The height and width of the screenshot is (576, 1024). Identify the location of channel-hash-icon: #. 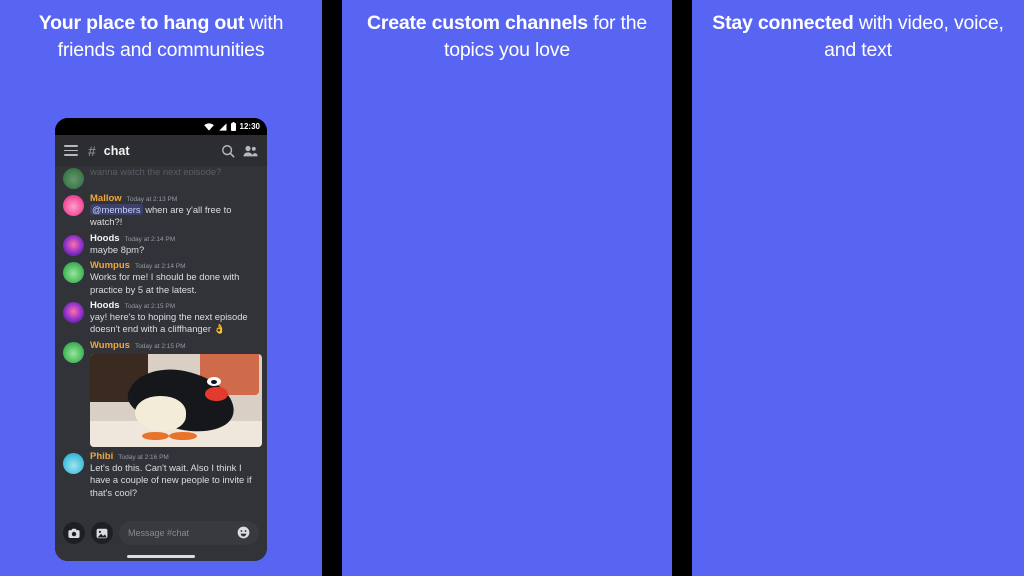
(92, 150).